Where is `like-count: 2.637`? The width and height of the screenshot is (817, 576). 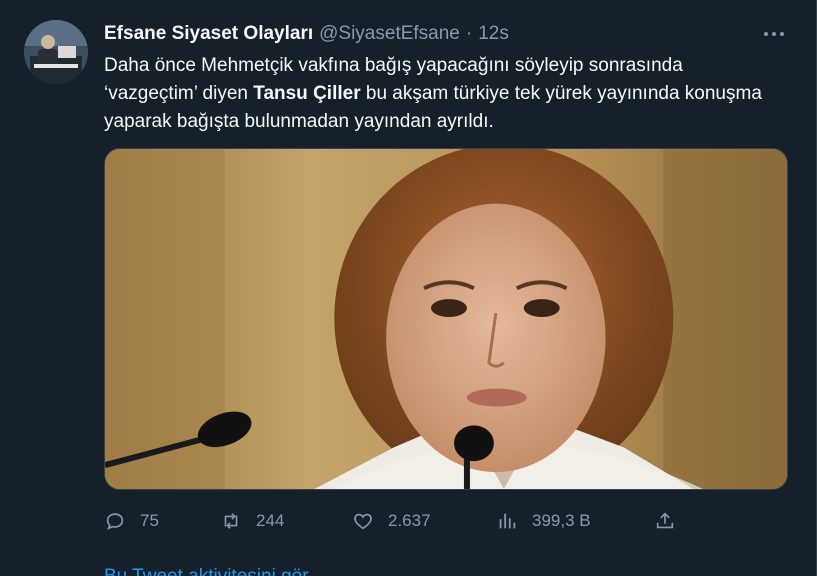 like-count: 2.637 is located at coordinates (409, 520).